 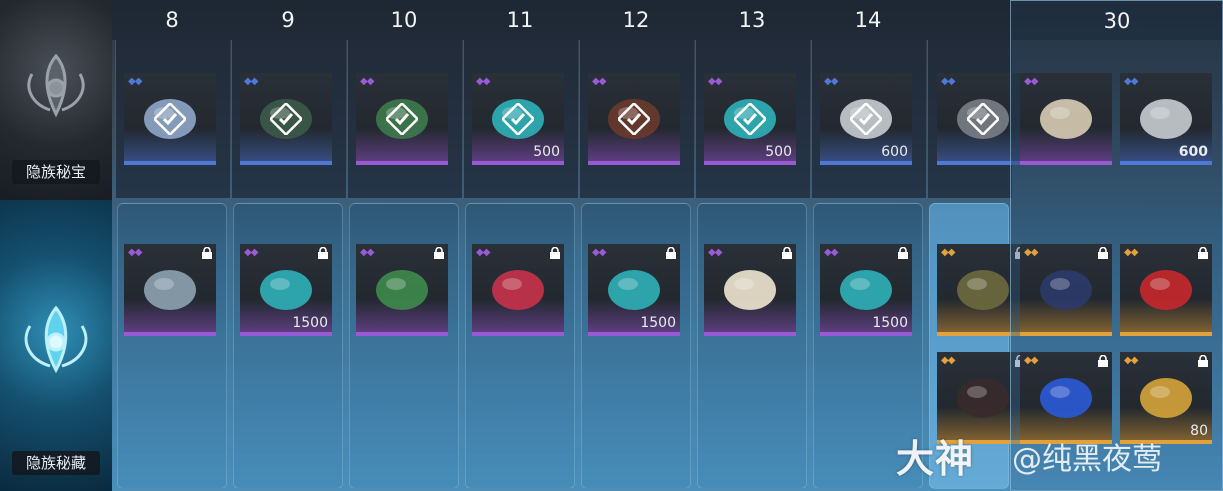 What do you see at coordinates (983, 398) in the screenshot?
I see `dark-hood-icon` at bounding box center [983, 398].